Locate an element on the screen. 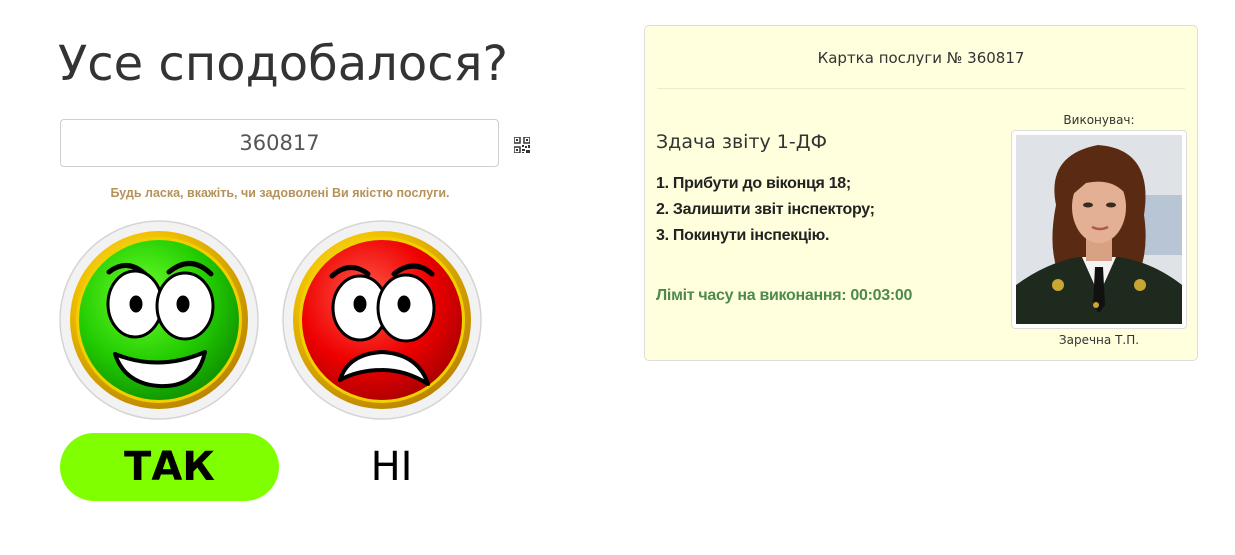  no-button: НІ is located at coordinates (391, 467).